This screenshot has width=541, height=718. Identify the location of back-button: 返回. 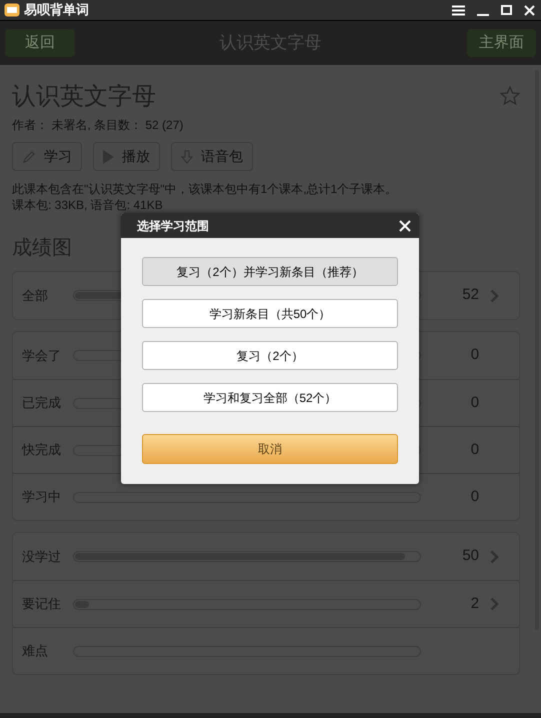
(40, 43).